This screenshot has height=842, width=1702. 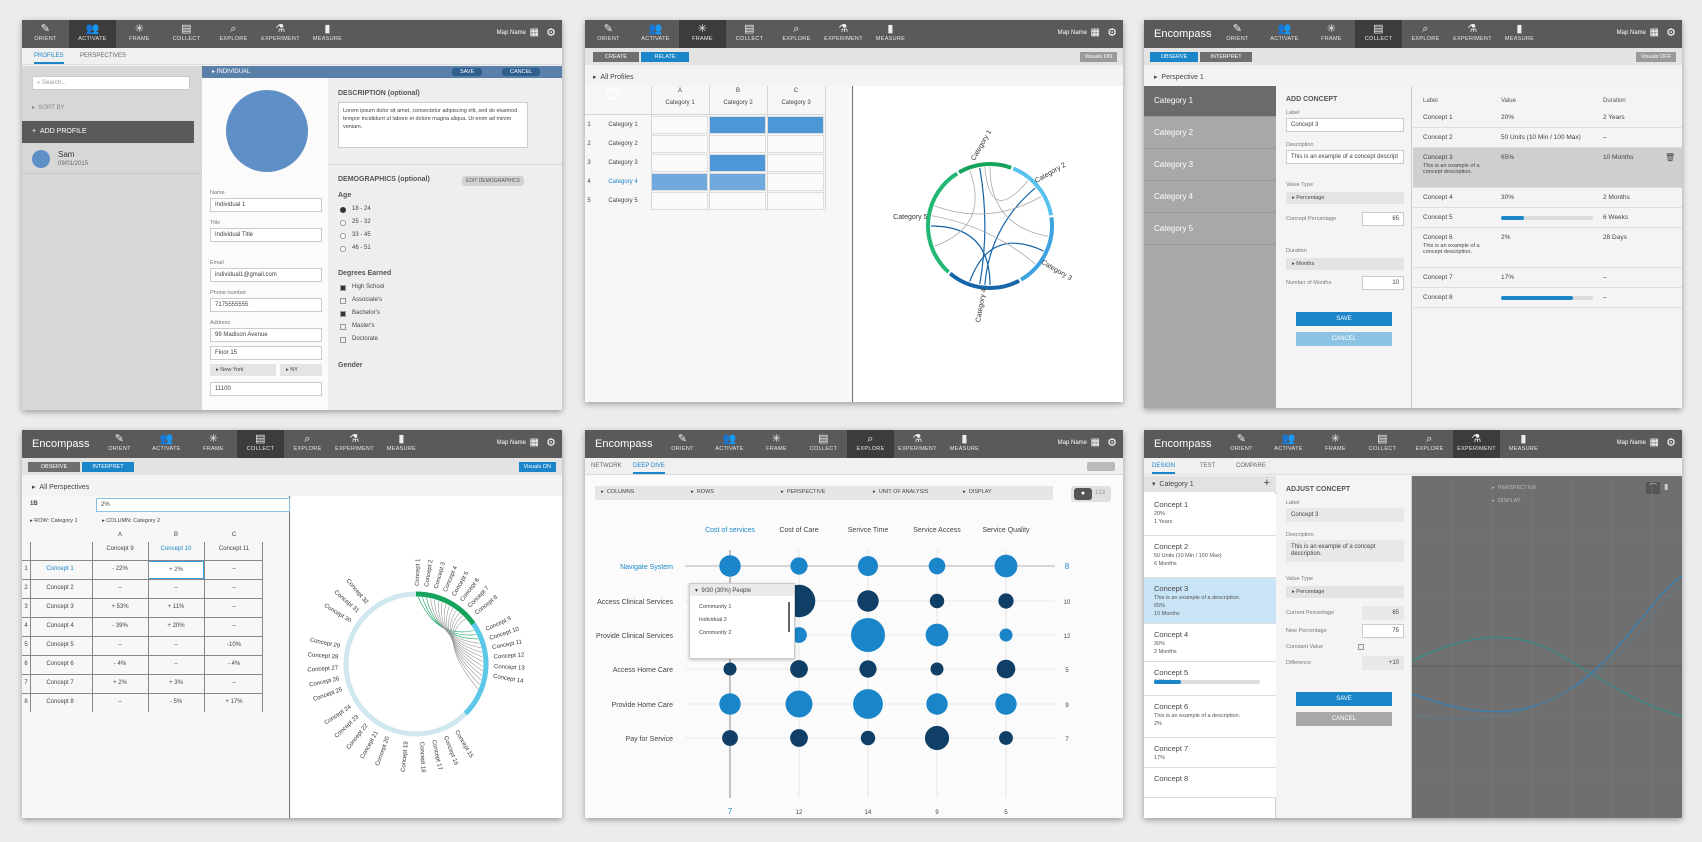 What do you see at coordinates (643, 705) in the screenshot?
I see `row-header: Provide Home Care` at bounding box center [643, 705].